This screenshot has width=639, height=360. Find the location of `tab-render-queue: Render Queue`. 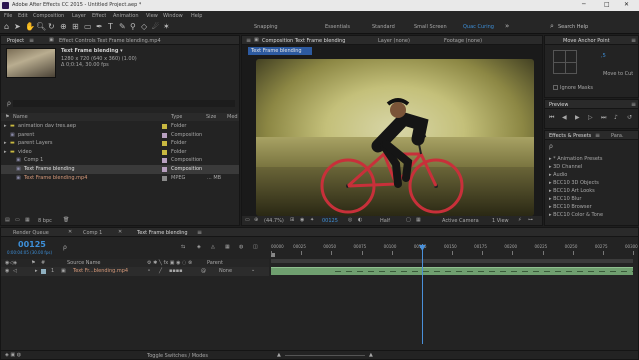

tab-render-queue: Render Queue is located at coordinates (31, 233).